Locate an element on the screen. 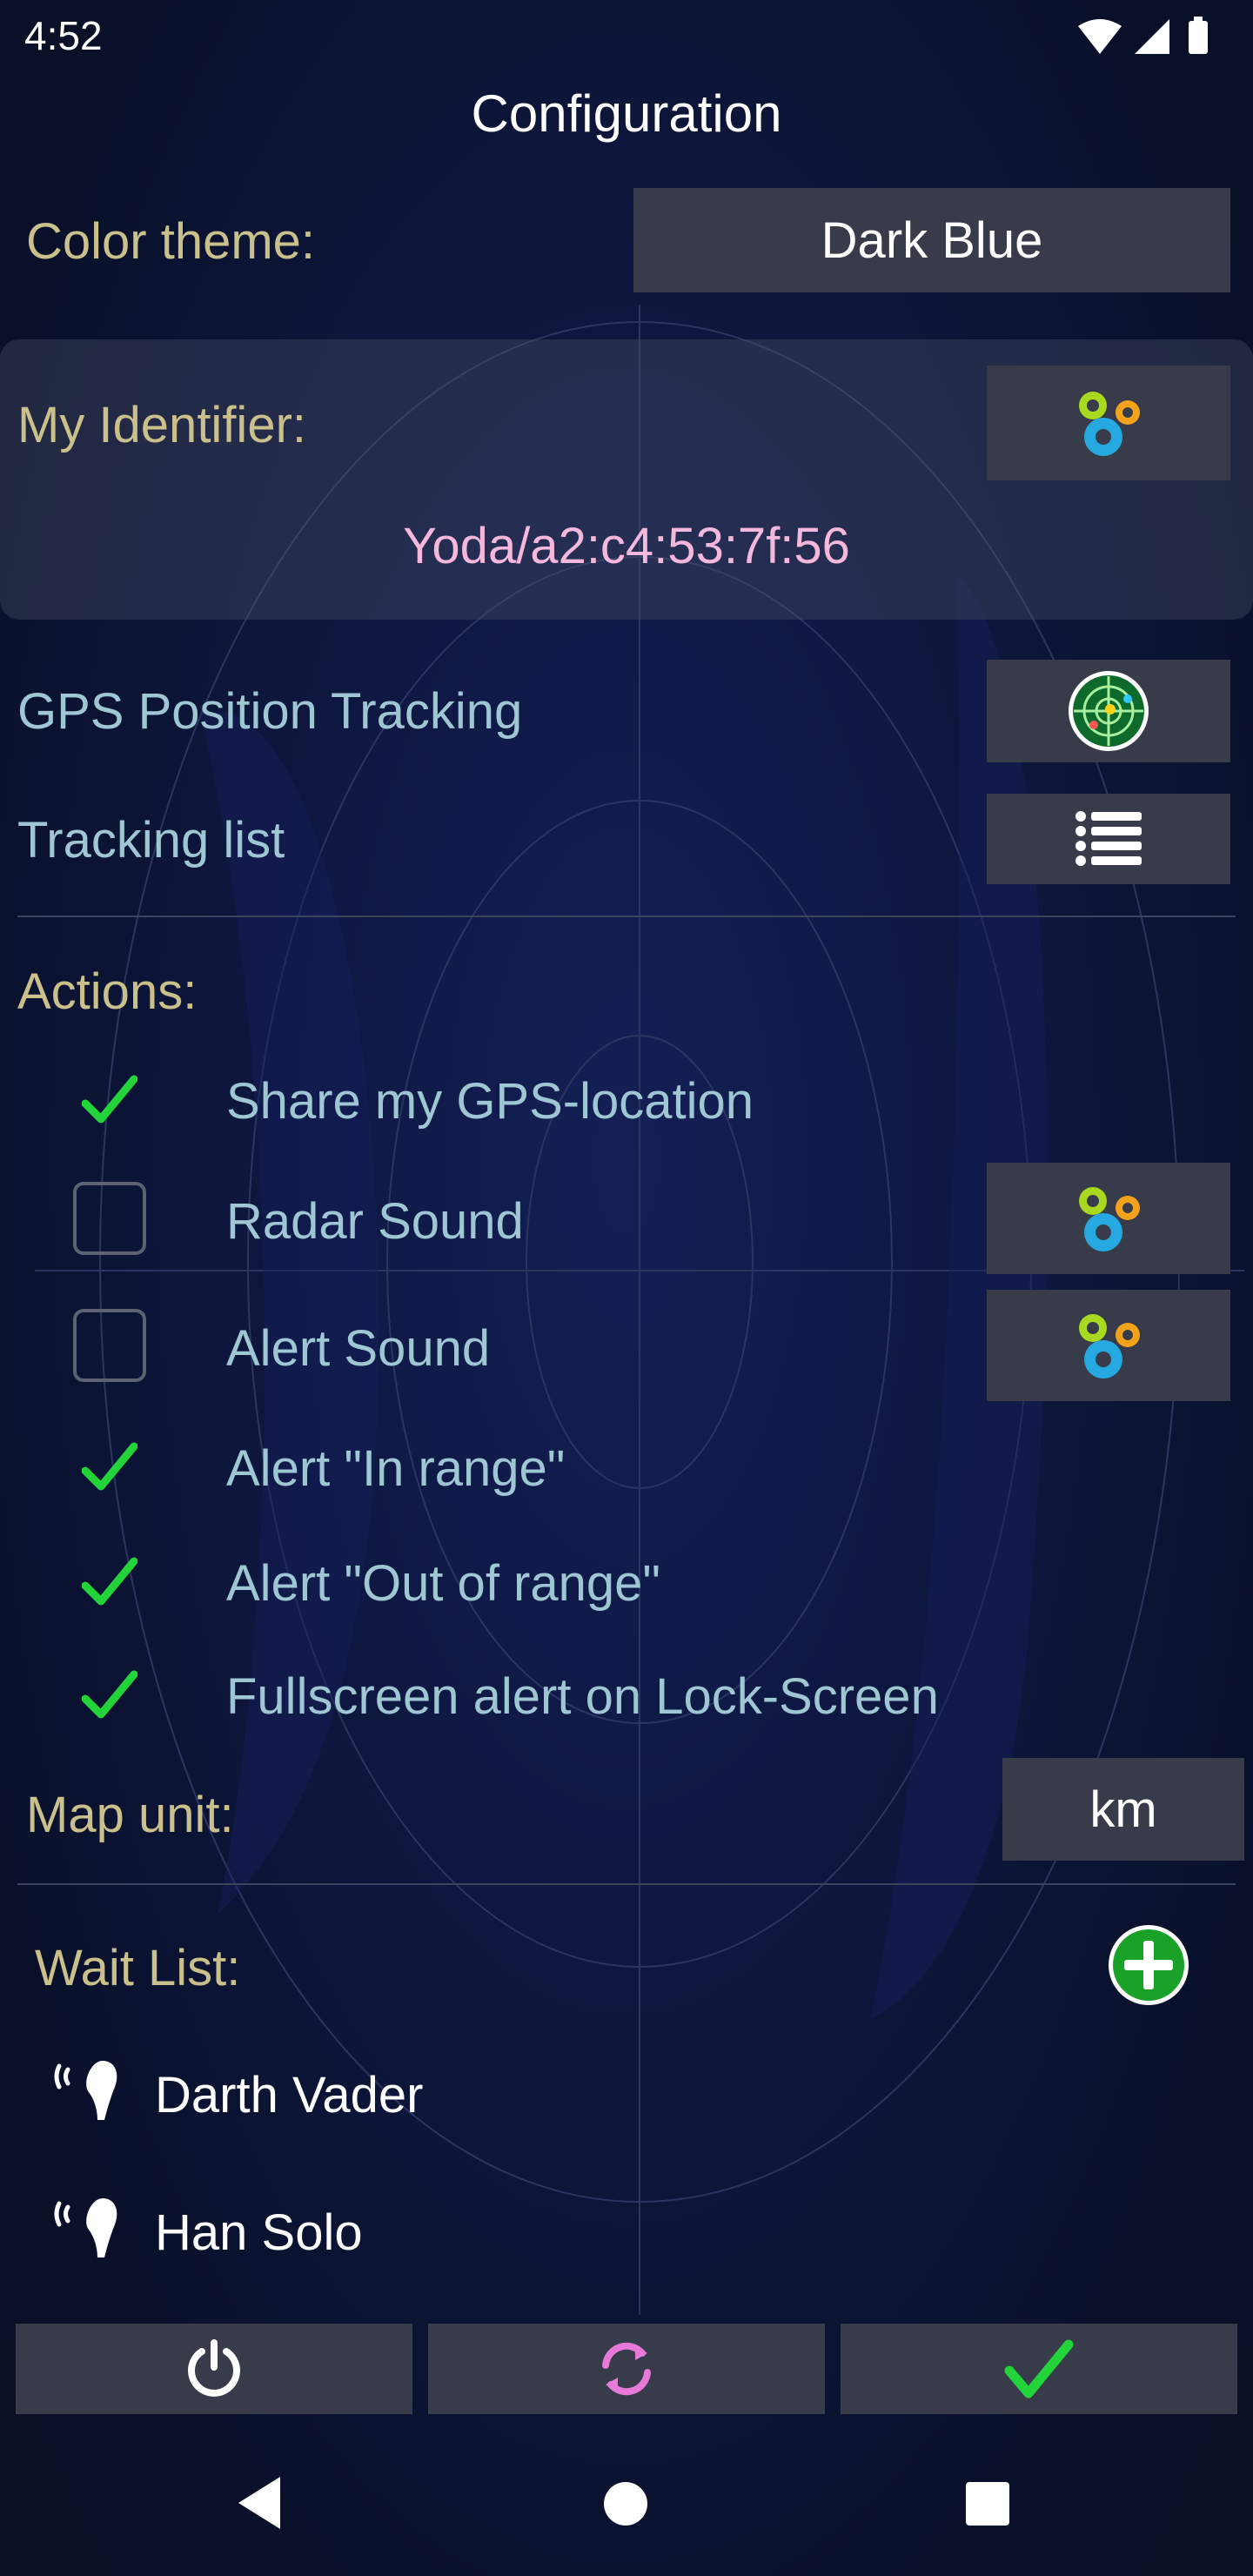  battery-icon is located at coordinates (1198, 35).